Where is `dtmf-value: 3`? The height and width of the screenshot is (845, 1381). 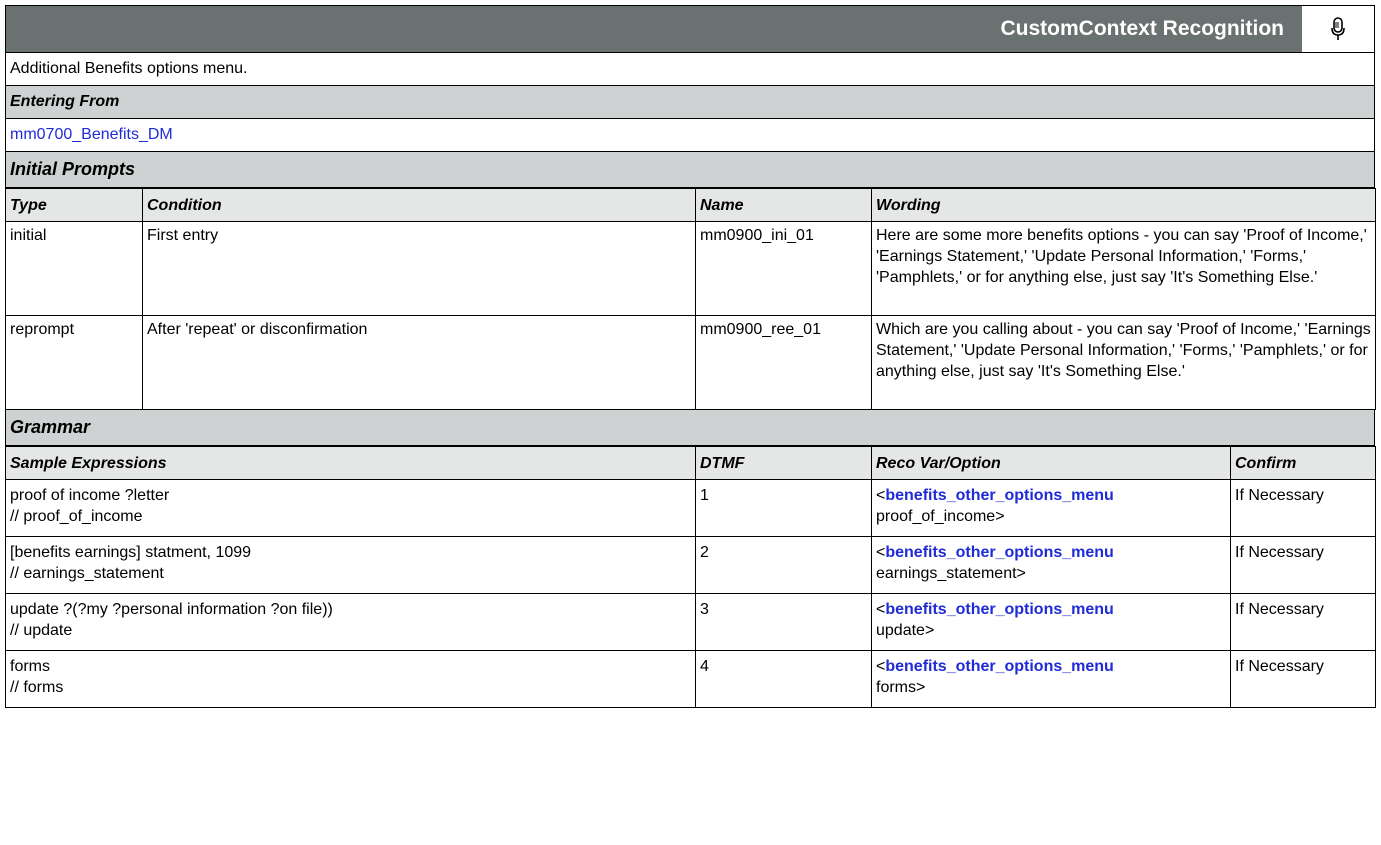
dtmf-value: 3 is located at coordinates (783, 622).